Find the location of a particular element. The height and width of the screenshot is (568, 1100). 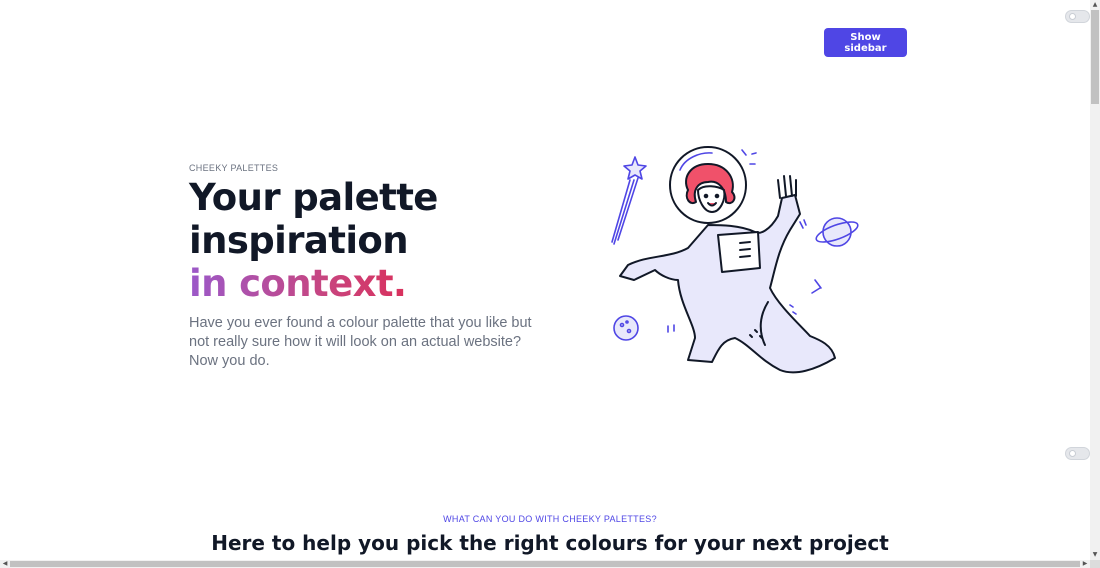

horizontal-scrollbar: ◀ ▶ is located at coordinates (545, 564).